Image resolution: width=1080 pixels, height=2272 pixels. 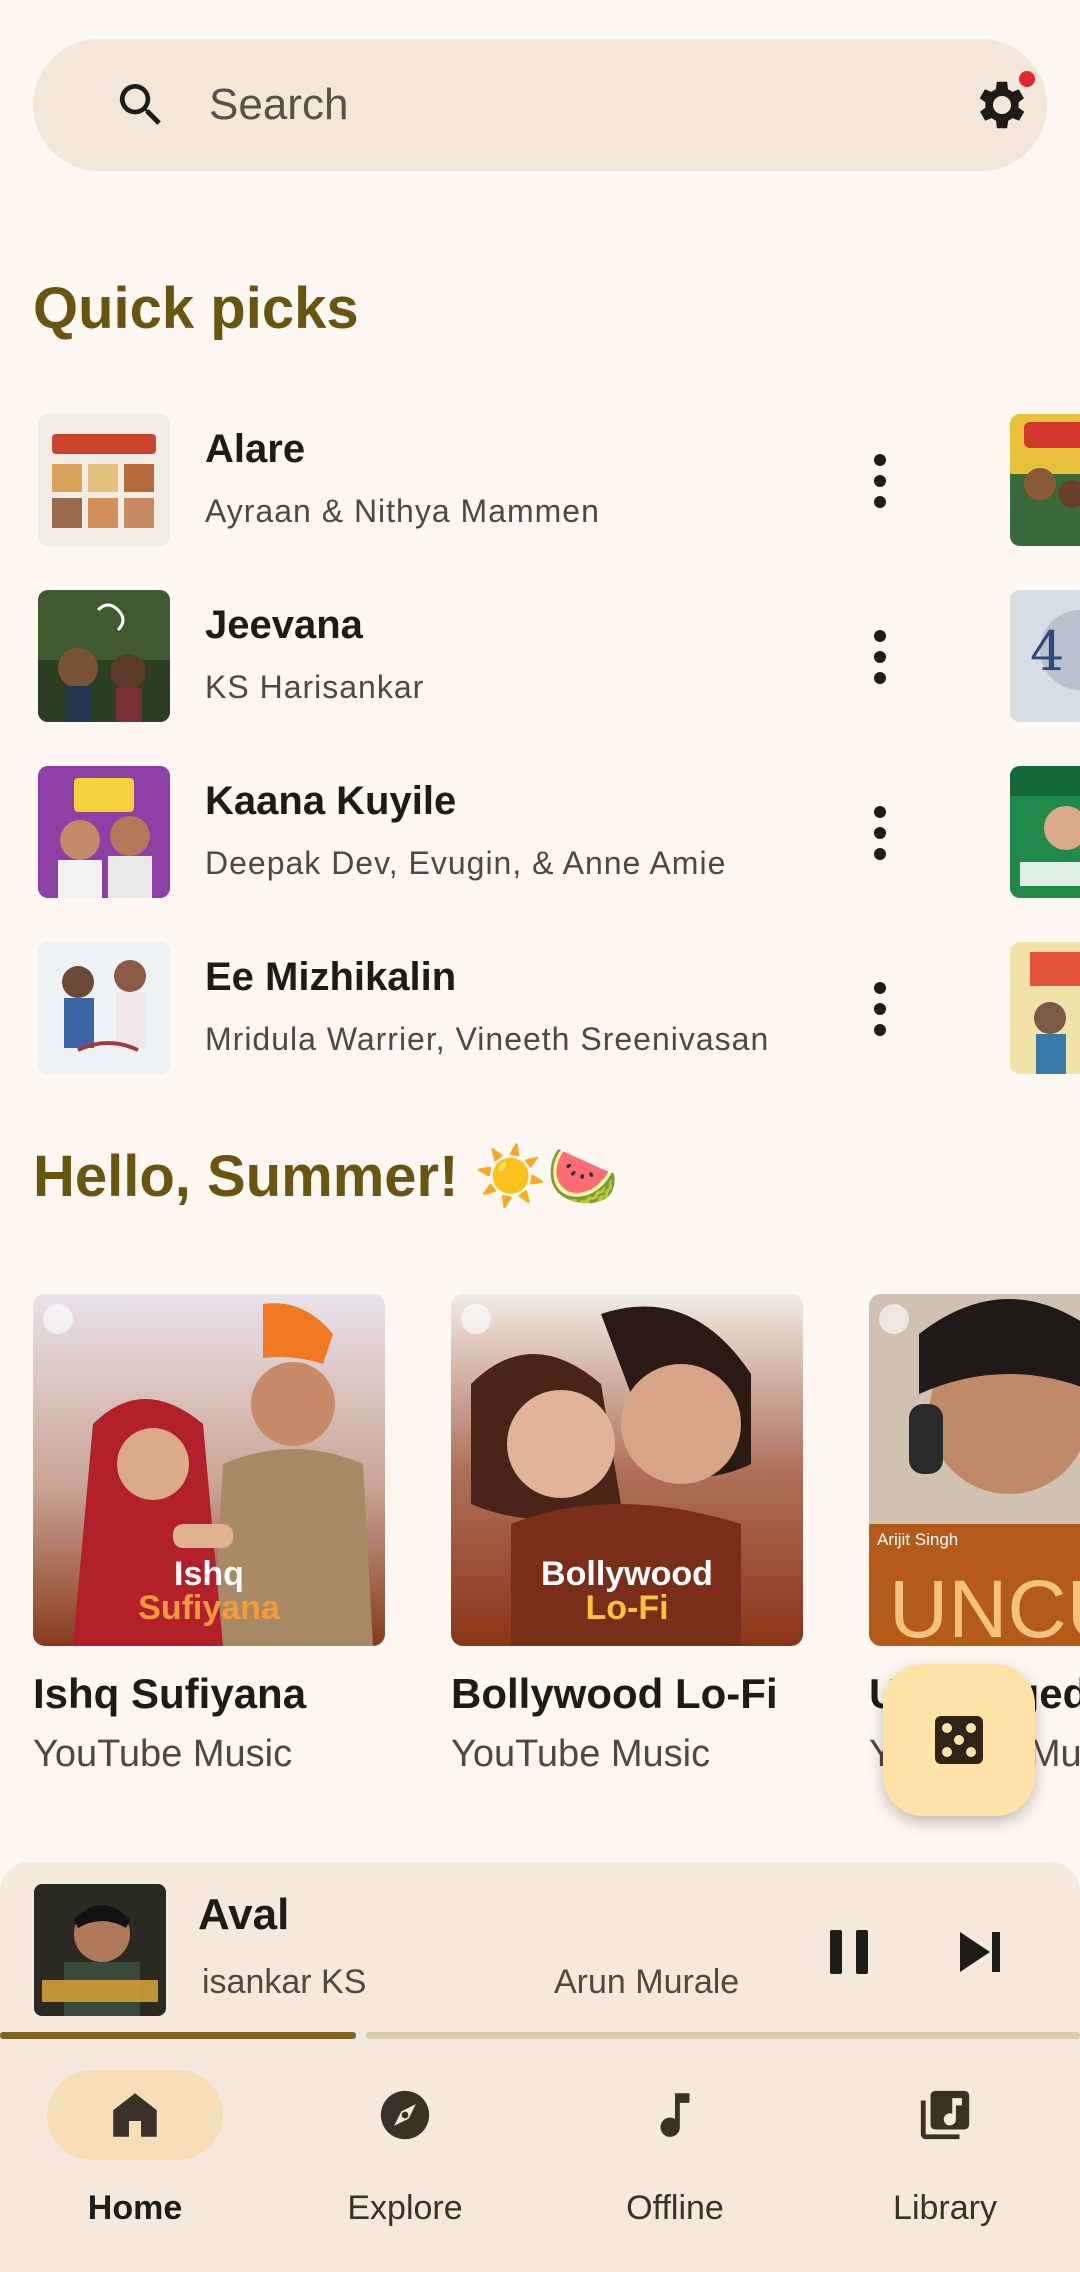 What do you see at coordinates (675, 2115) in the screenshot?
I see `music-note-icon` at bounding box center [675, 2115].